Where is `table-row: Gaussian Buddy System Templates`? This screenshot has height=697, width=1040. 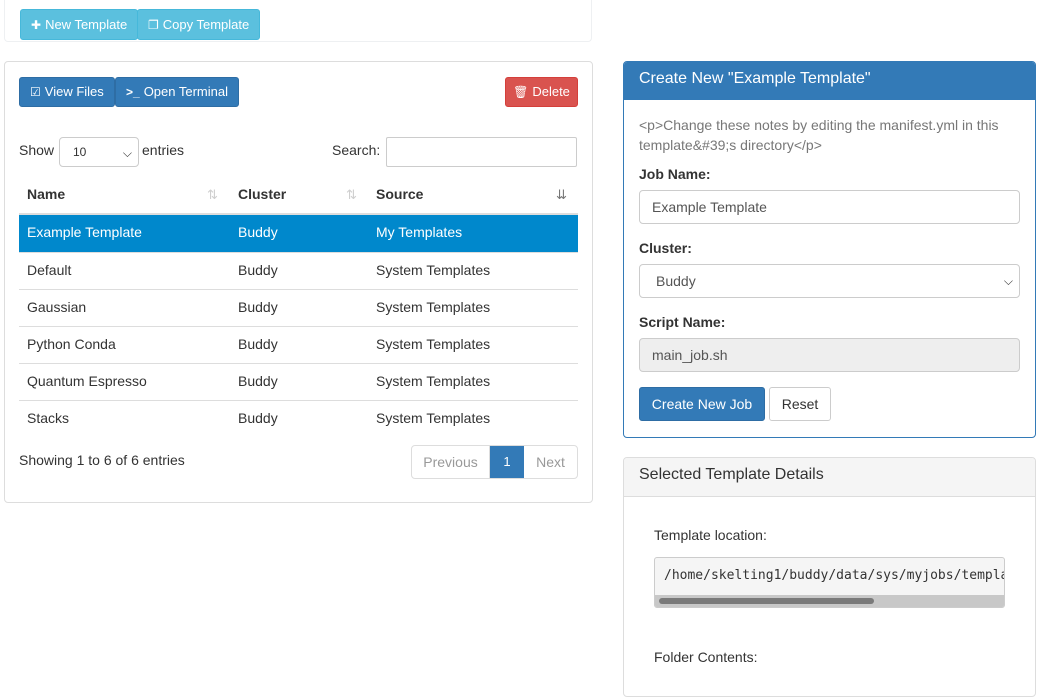
table-row: Gaussian Buddy System Templates is located at coordinates (298, 307).